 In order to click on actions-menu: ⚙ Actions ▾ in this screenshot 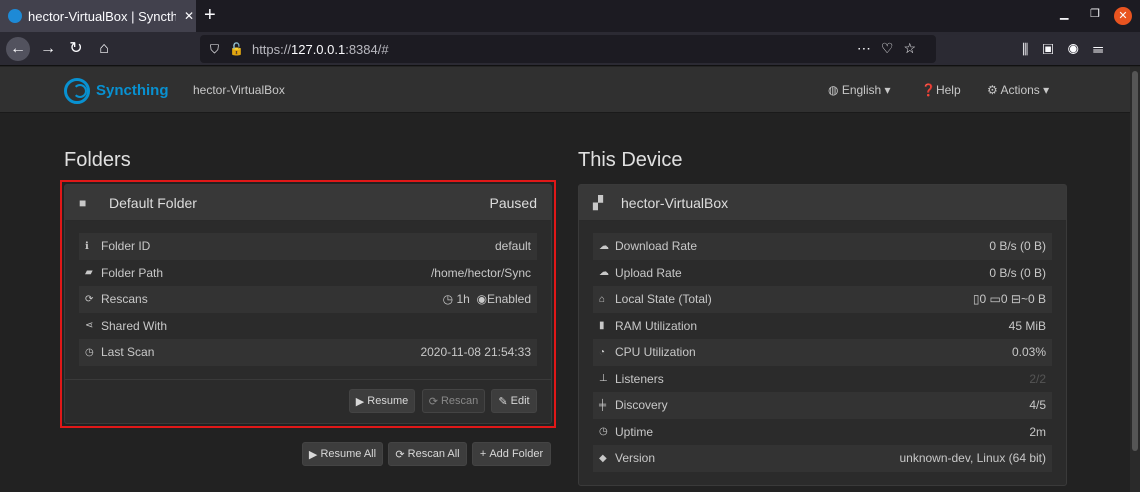, I will do `click(1018, 90)`.